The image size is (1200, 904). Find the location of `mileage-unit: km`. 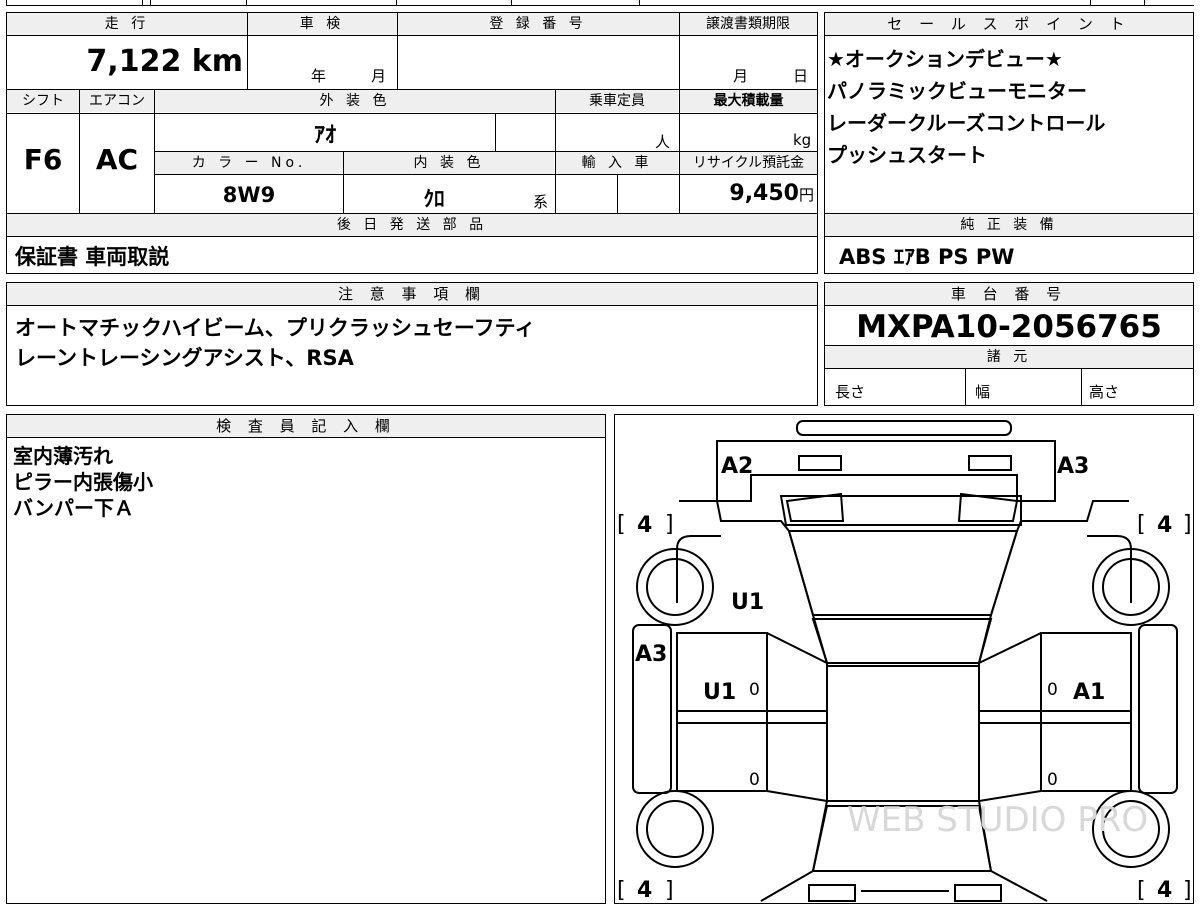

mileage-unit: km is located at coordinates (217, 61).